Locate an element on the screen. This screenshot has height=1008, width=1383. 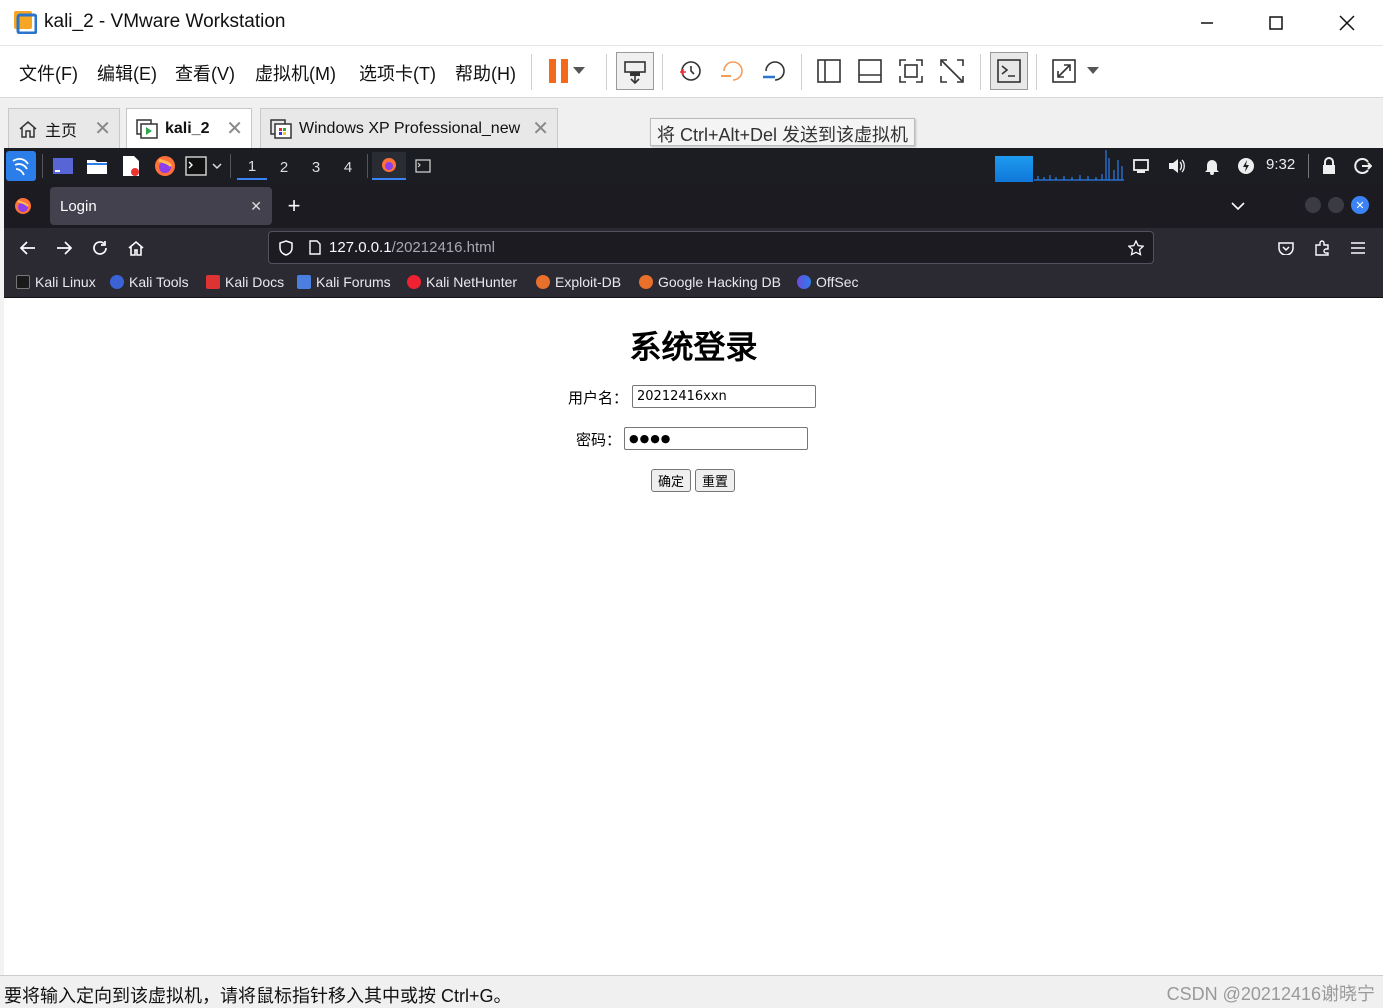
status-text: 要将输入定向到该虚拟机，请将鼠标指针移入其中或按 Ctrl+G。 is located at coordinates (258, 995).